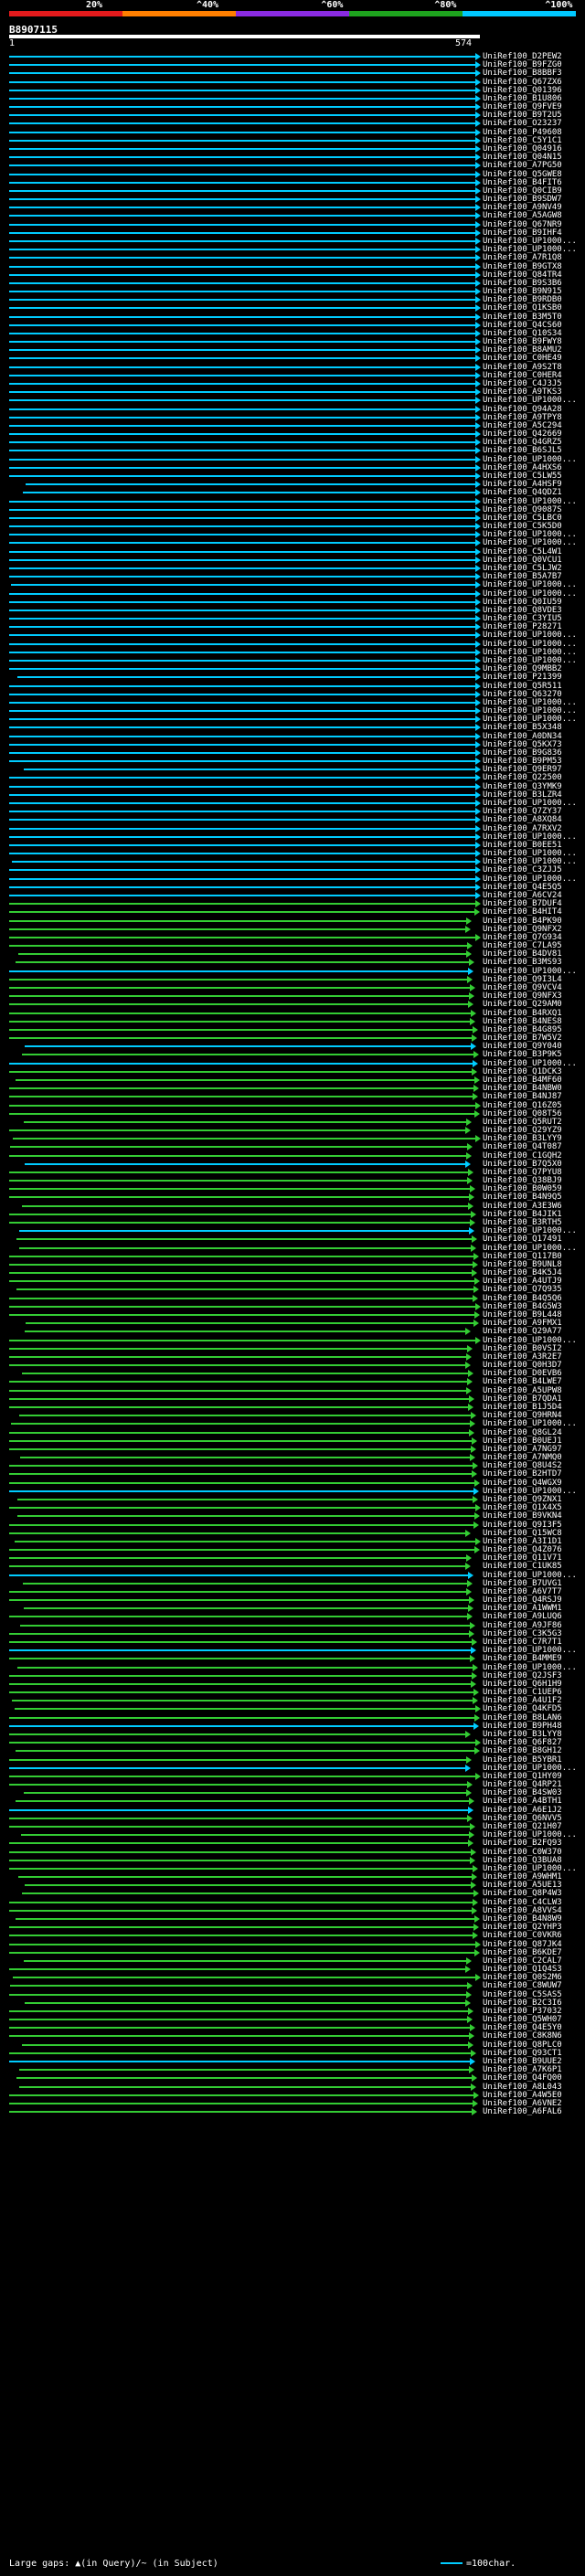 The image size is (585, 2576). Describe the element at coordinates (522, 257) in the screenshot. I see `hit-label: UniRef100_A7R1Q8` at that location.